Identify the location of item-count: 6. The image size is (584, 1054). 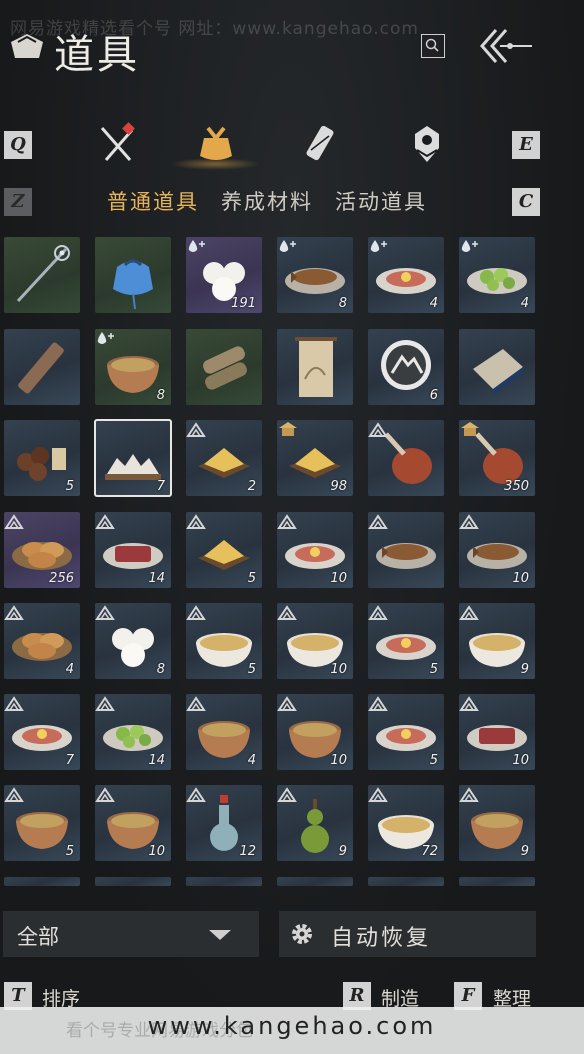
(433, 395).